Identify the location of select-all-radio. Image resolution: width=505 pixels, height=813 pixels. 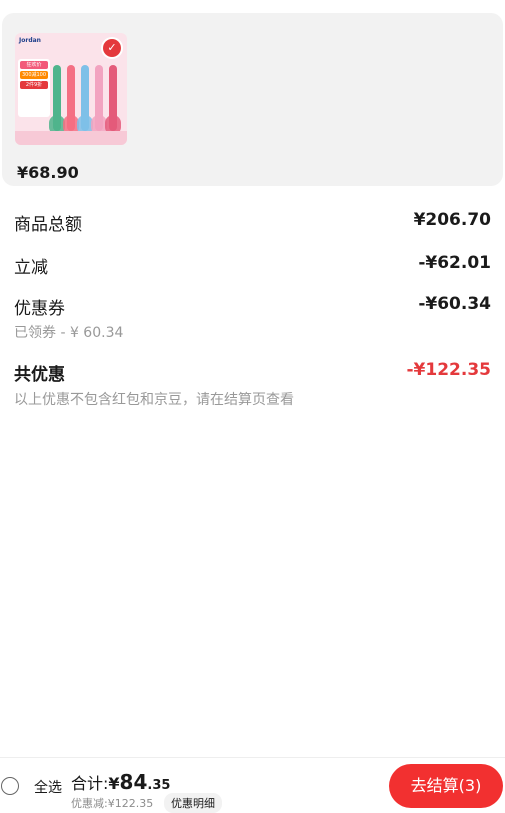
(10, 786).